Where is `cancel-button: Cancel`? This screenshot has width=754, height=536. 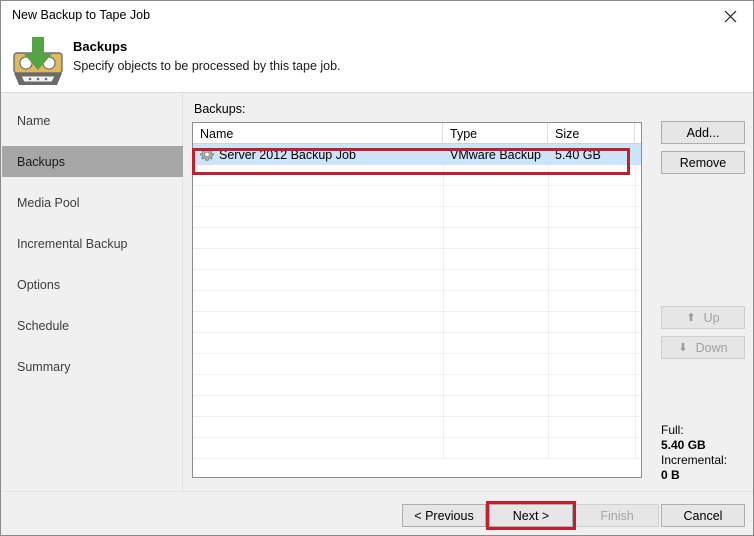
cancel-button: Cancel is located at coordinates (703, 515).